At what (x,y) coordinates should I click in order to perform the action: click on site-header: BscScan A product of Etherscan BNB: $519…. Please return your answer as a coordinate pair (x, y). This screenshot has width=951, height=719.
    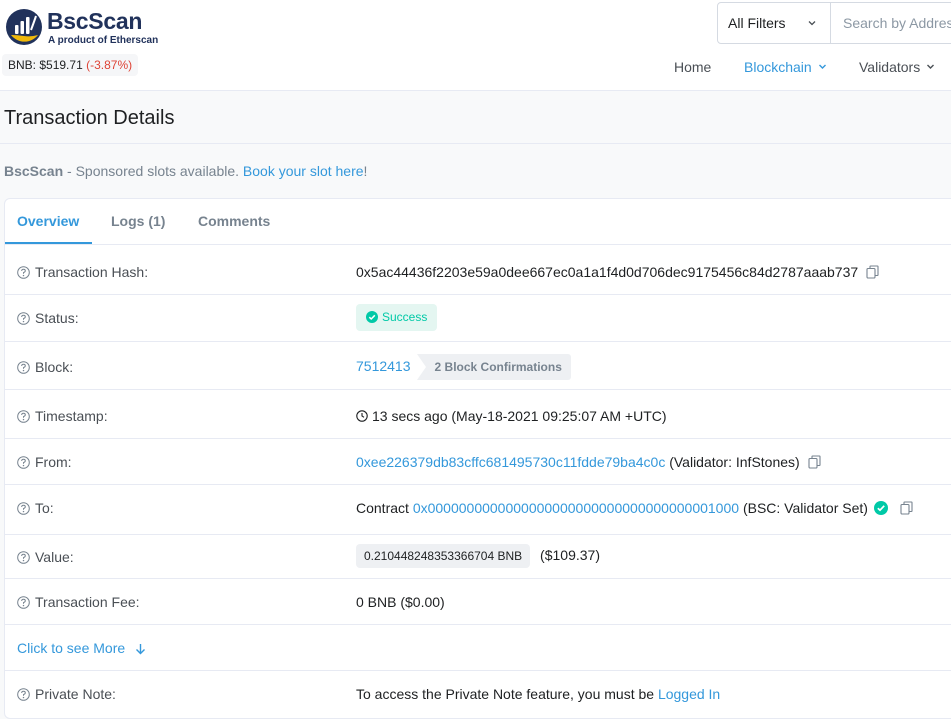
    Looking at the image, I should click on (475, 45).